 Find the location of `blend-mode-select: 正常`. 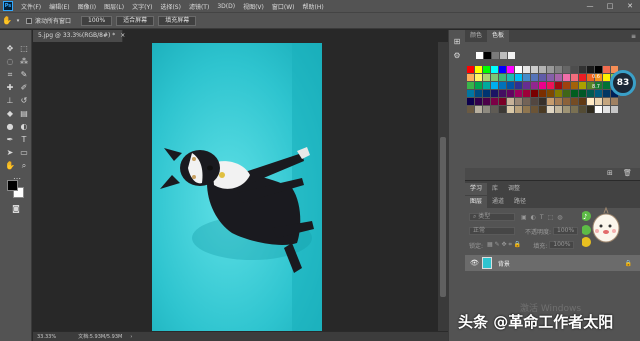

blend-mode-select: 正常 is located at coordinates (492, 231).